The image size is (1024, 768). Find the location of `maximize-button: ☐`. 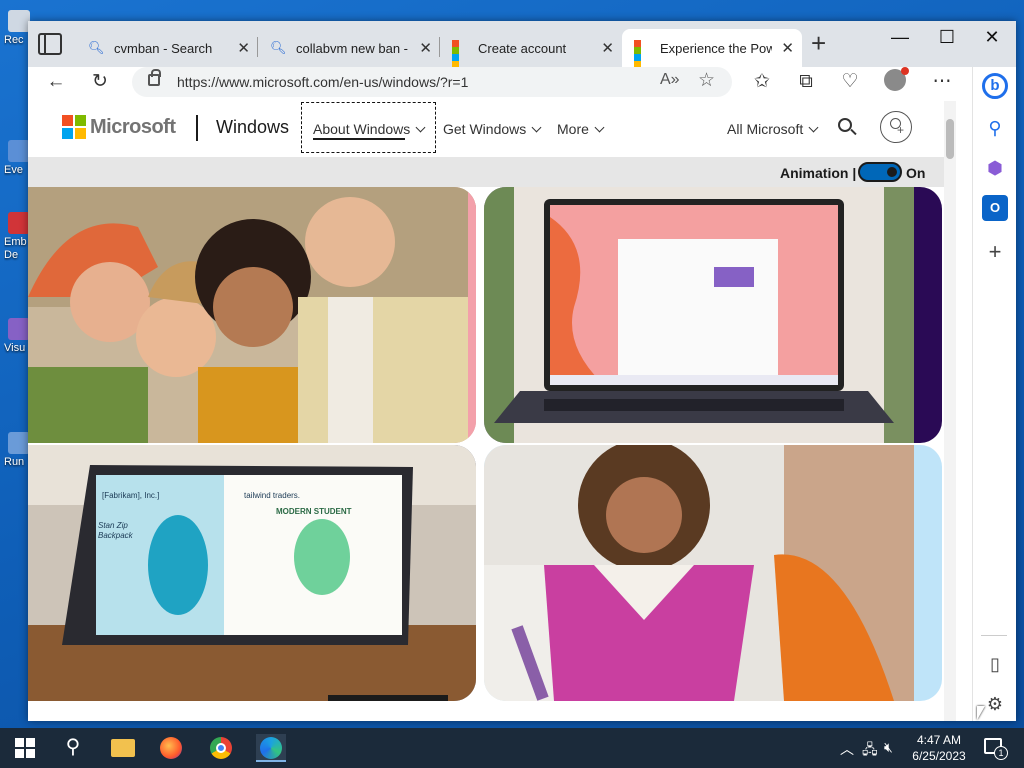

maximize-button: ☐ is located at coordinates (947, 37).